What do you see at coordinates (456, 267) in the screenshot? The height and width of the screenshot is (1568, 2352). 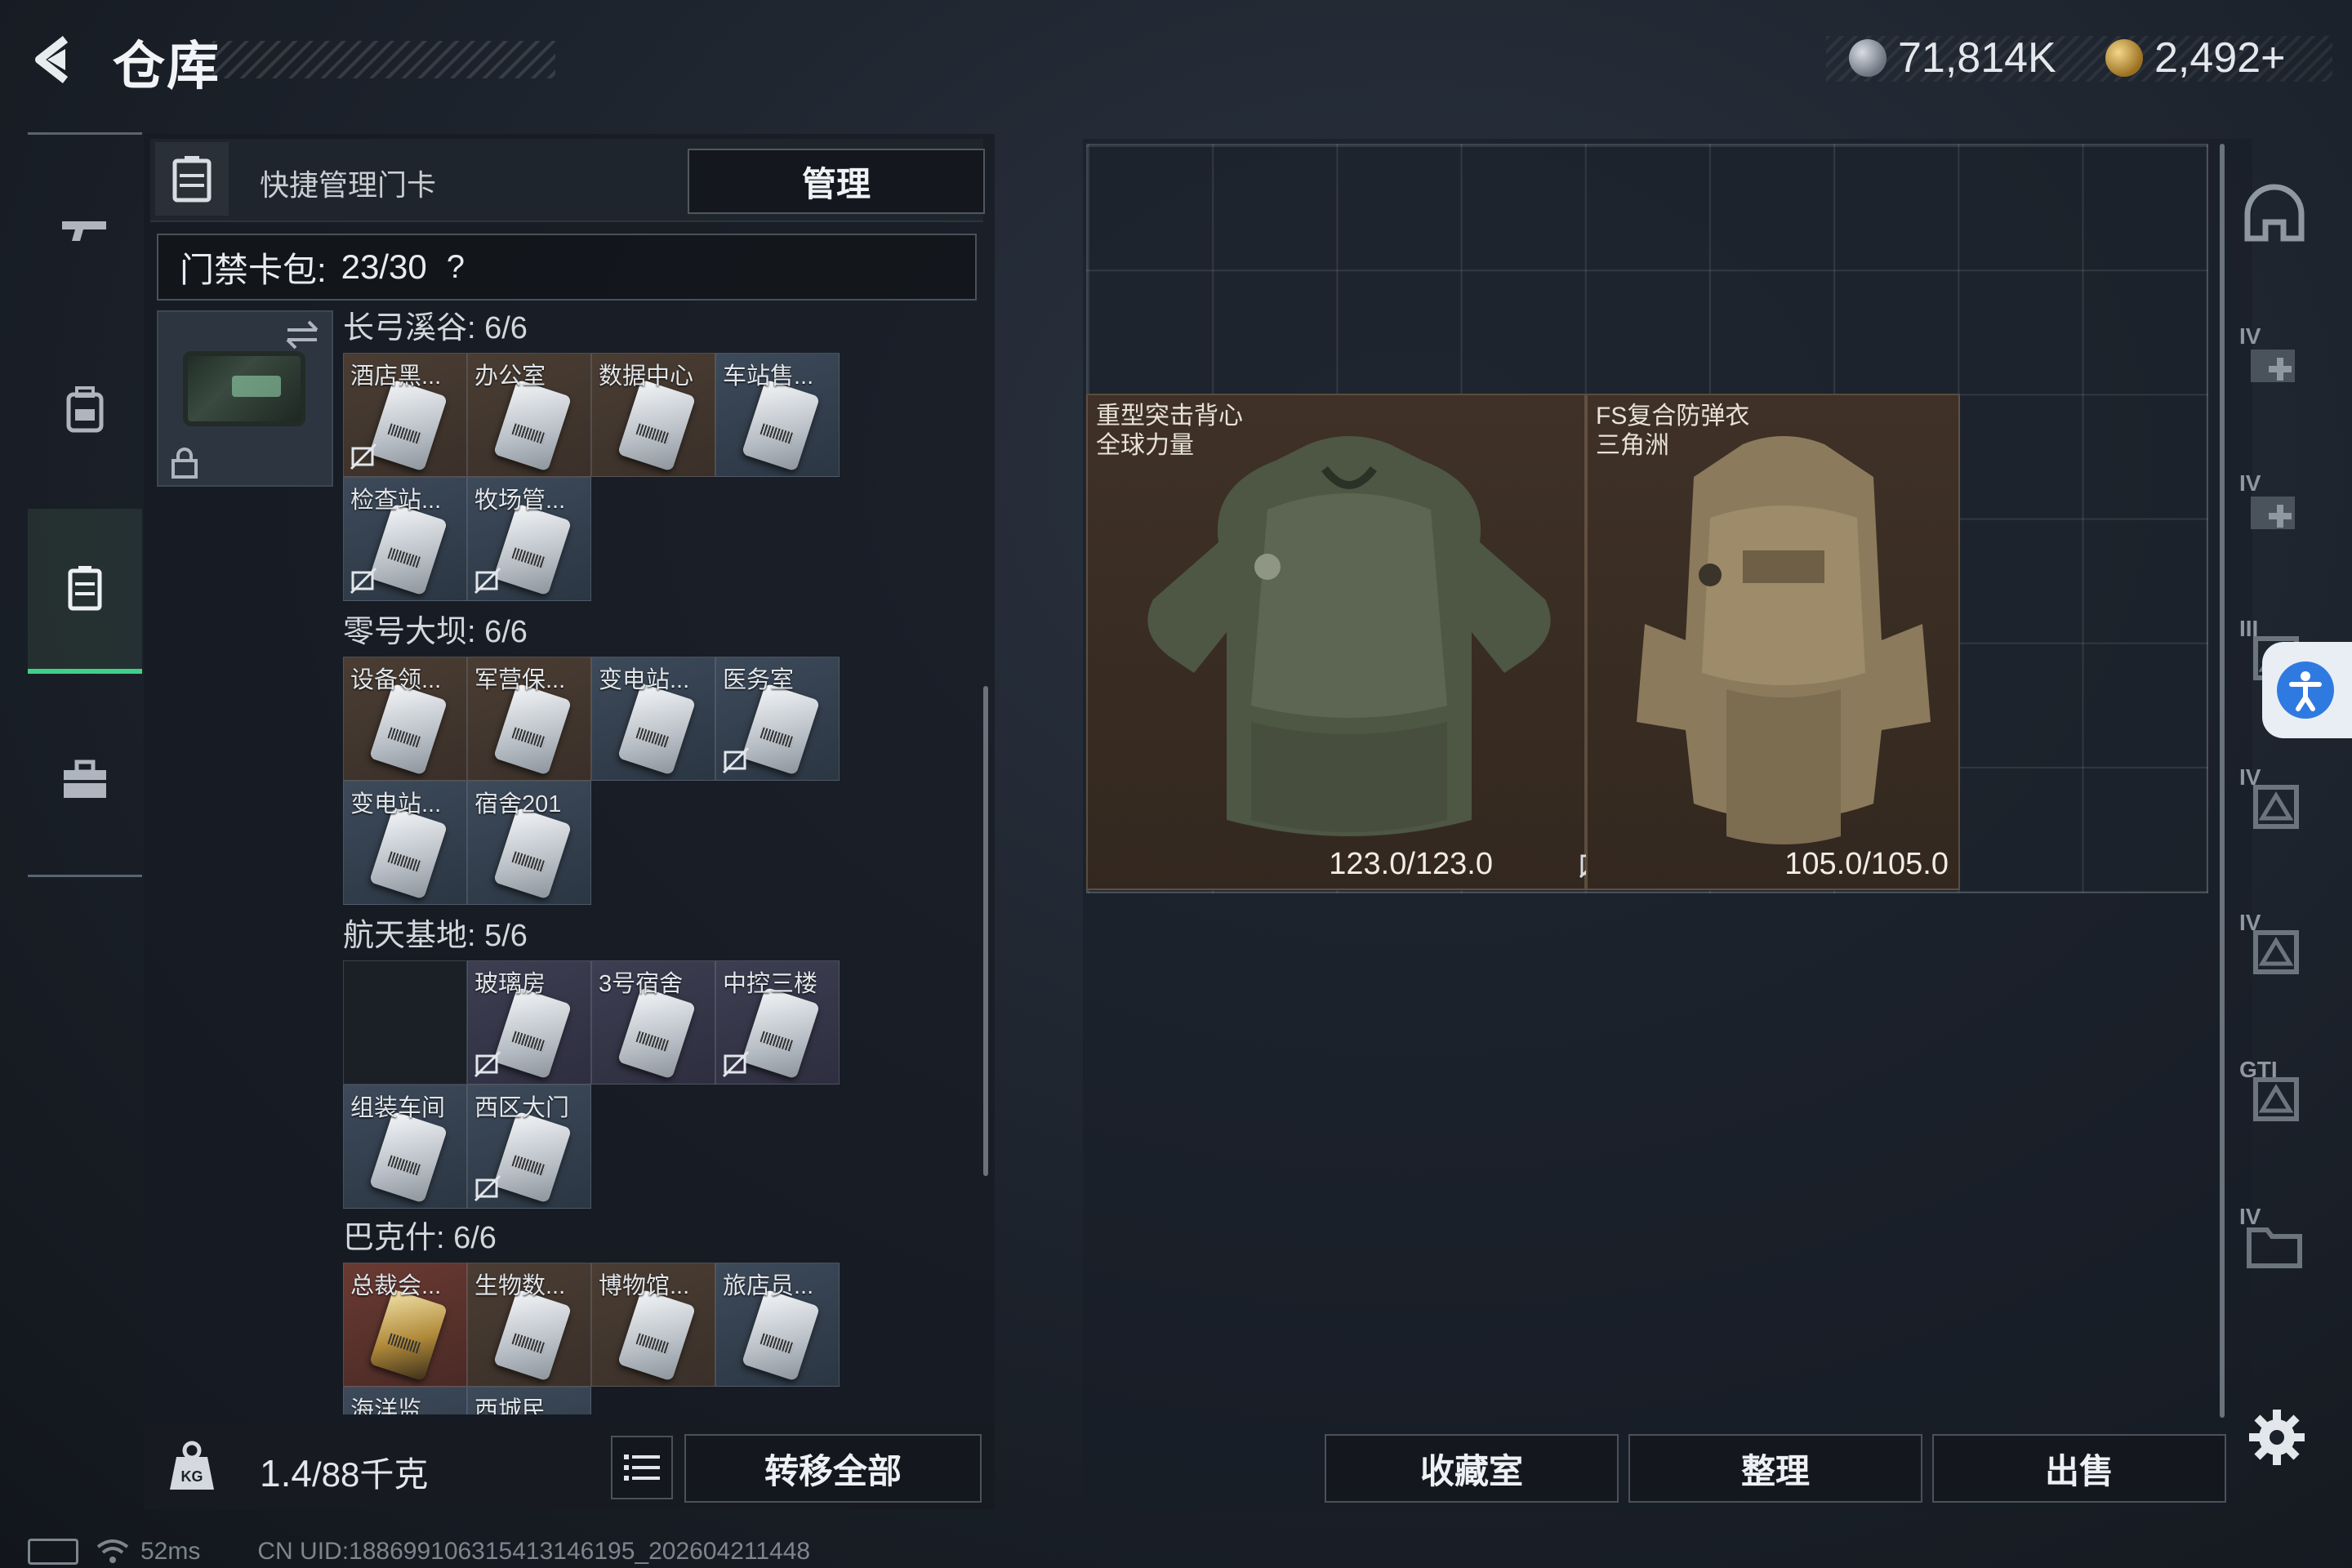 I see `help-icon: ?` at bounding box center [456, 267].